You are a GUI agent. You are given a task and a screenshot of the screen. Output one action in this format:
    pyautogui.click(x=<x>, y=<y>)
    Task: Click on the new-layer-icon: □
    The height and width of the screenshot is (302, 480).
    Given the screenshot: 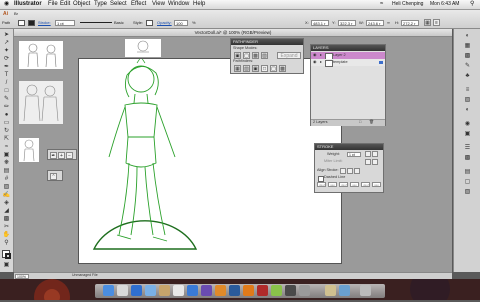 What is the action you would take?
    pyautogui.click(x=360, y=122)
    